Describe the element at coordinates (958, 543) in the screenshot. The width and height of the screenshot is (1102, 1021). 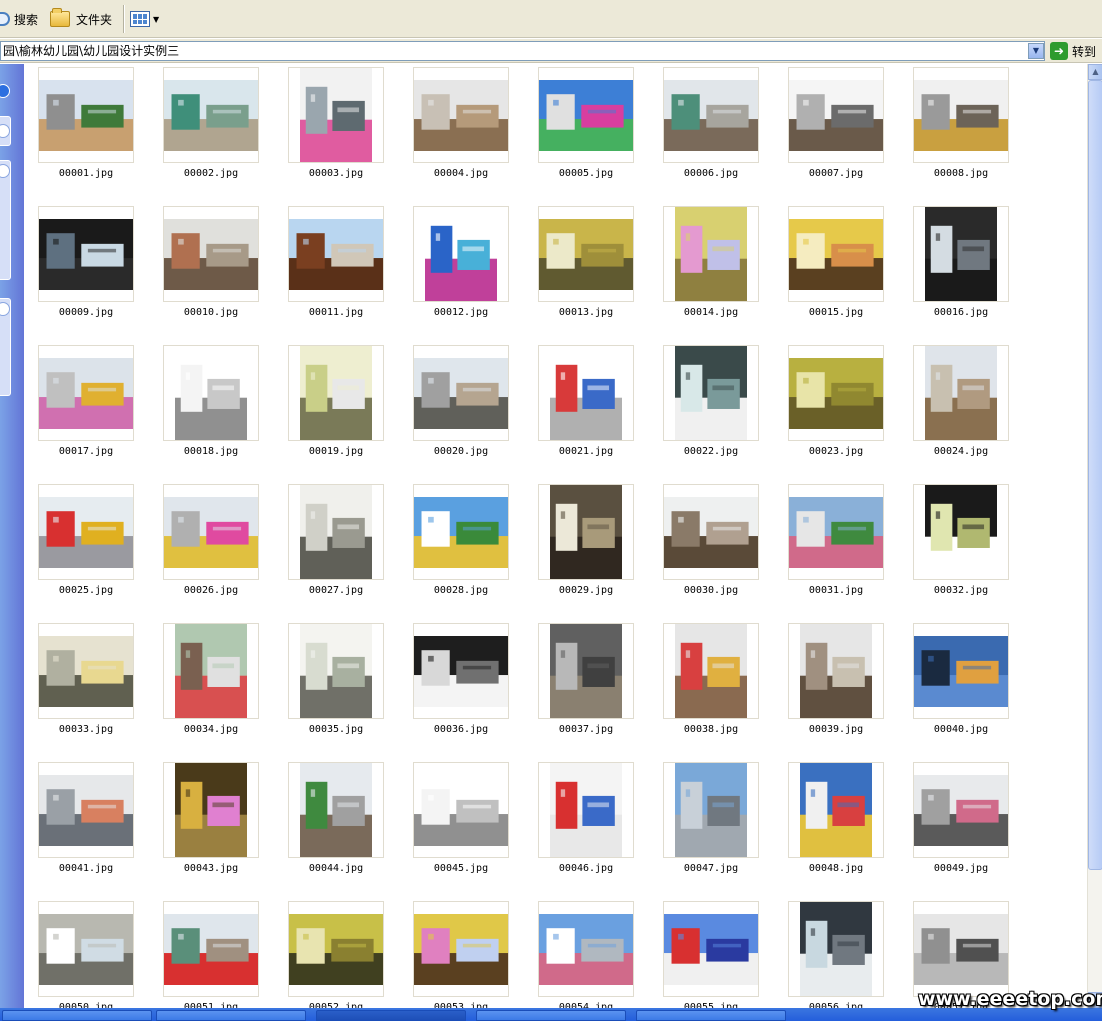
I see `file-thumbnail: 00032.jpg` at that location.